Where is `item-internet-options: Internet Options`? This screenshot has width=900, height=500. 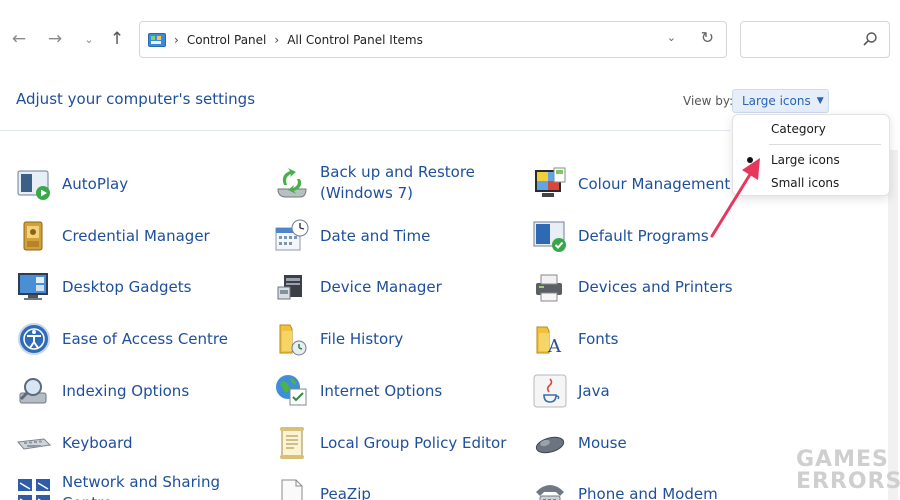 item-internet-options: Internet Options is located at coordinates (358, 391).